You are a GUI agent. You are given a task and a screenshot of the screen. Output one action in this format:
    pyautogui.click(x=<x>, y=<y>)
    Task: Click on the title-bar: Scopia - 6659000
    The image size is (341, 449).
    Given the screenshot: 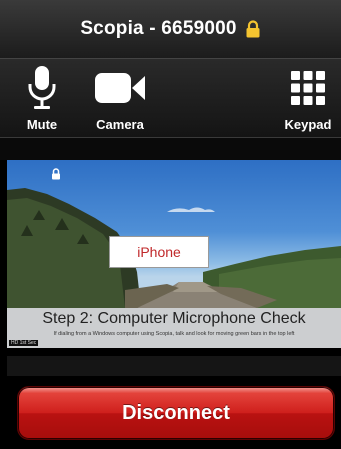 What is the action you would take?
    pyautogui.click(x=170, y=29)
    